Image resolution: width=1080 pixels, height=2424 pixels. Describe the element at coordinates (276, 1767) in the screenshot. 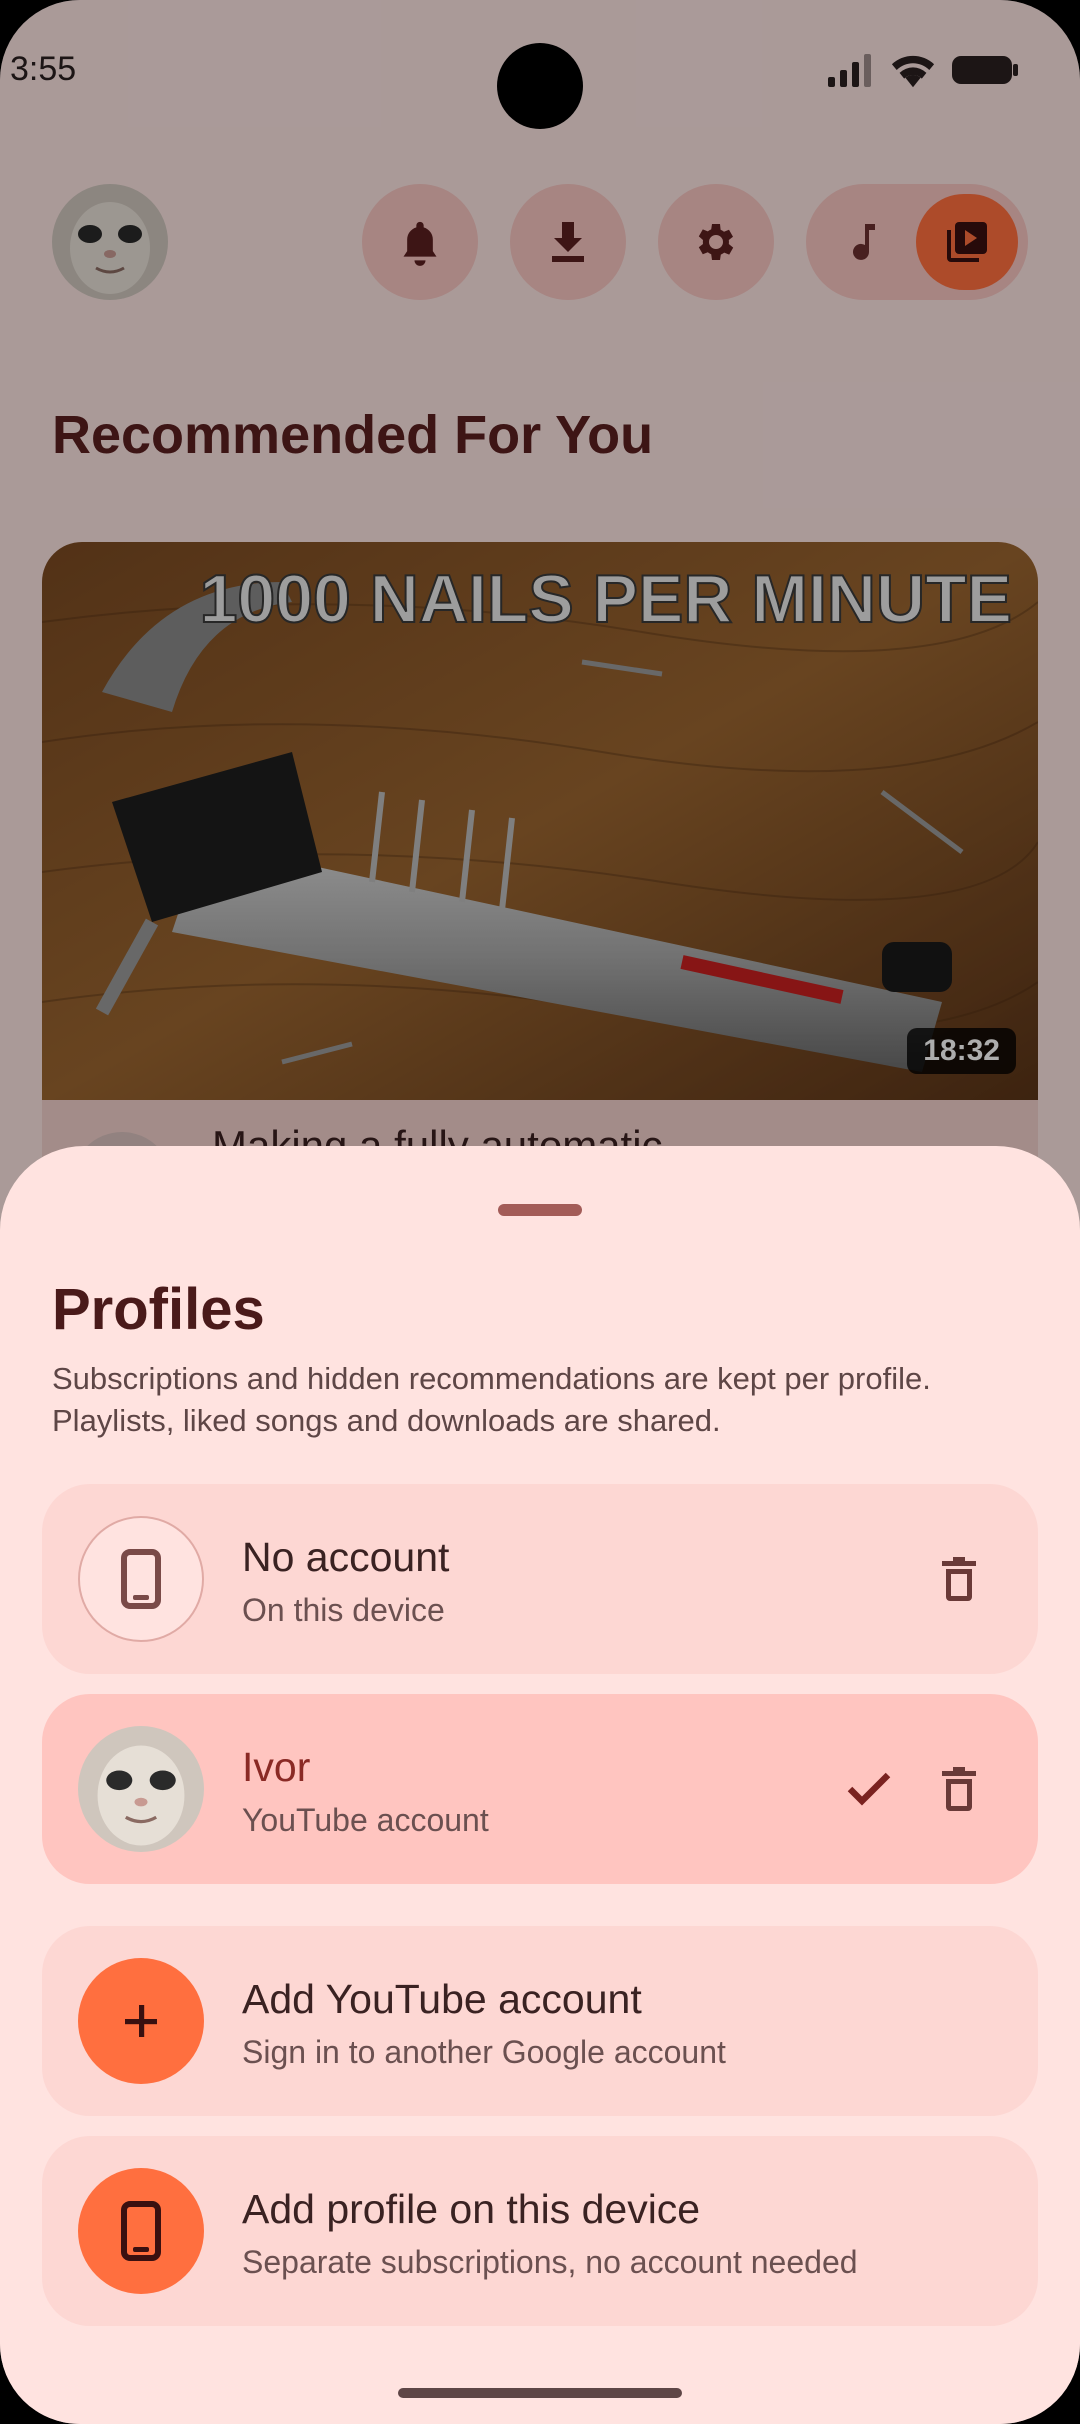

I see `profile-name: Ivor` at that location.